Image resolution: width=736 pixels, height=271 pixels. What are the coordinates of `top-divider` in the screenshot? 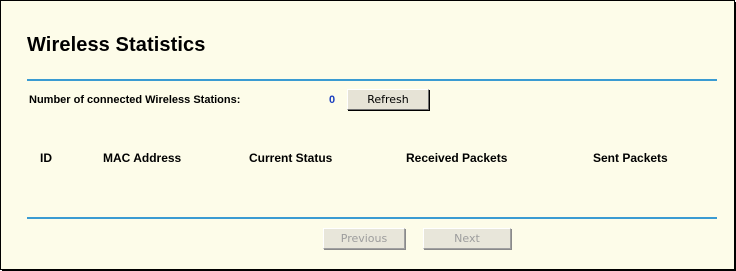 It's located at (372, 80).